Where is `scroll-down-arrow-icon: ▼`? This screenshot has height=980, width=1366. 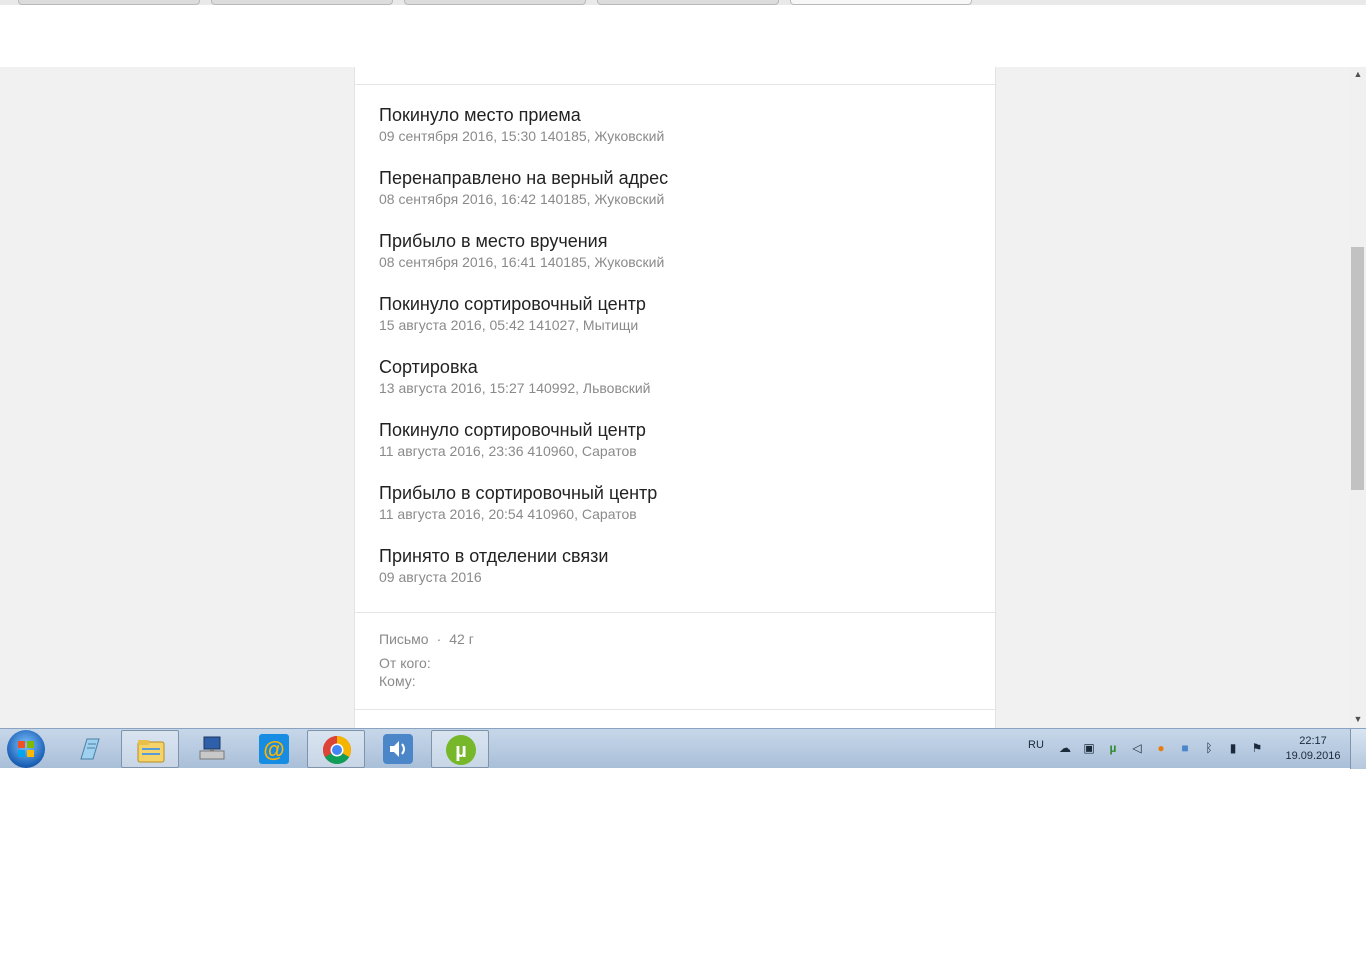
scroll-down-arrow-icon: ▼ is located at coordinates (1358, 719).